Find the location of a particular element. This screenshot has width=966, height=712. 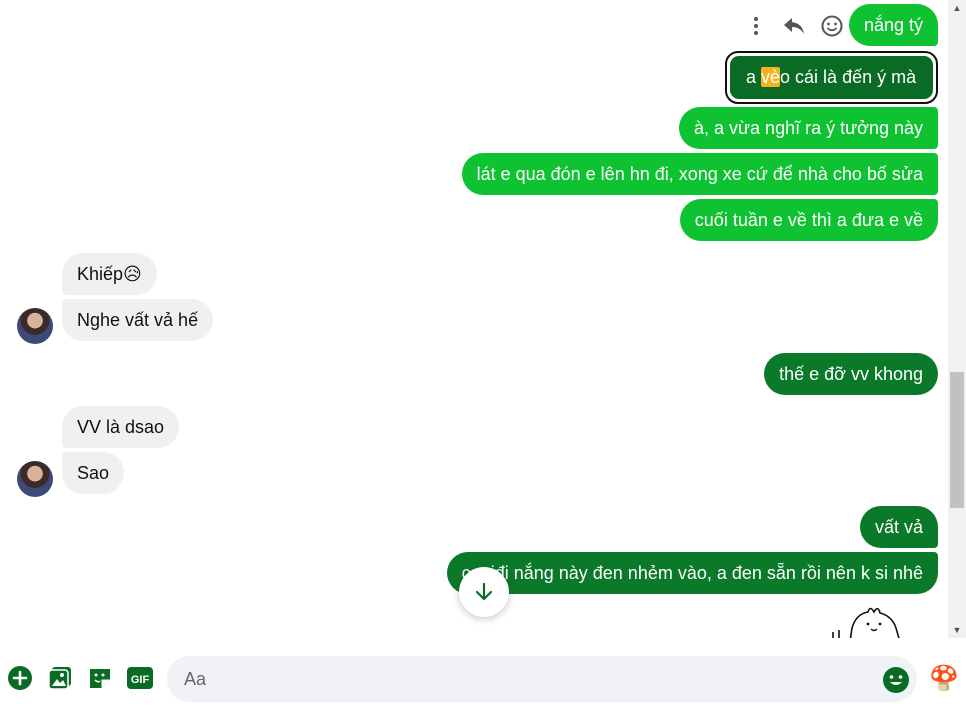

image-icon is located at coordinates (60, 678).